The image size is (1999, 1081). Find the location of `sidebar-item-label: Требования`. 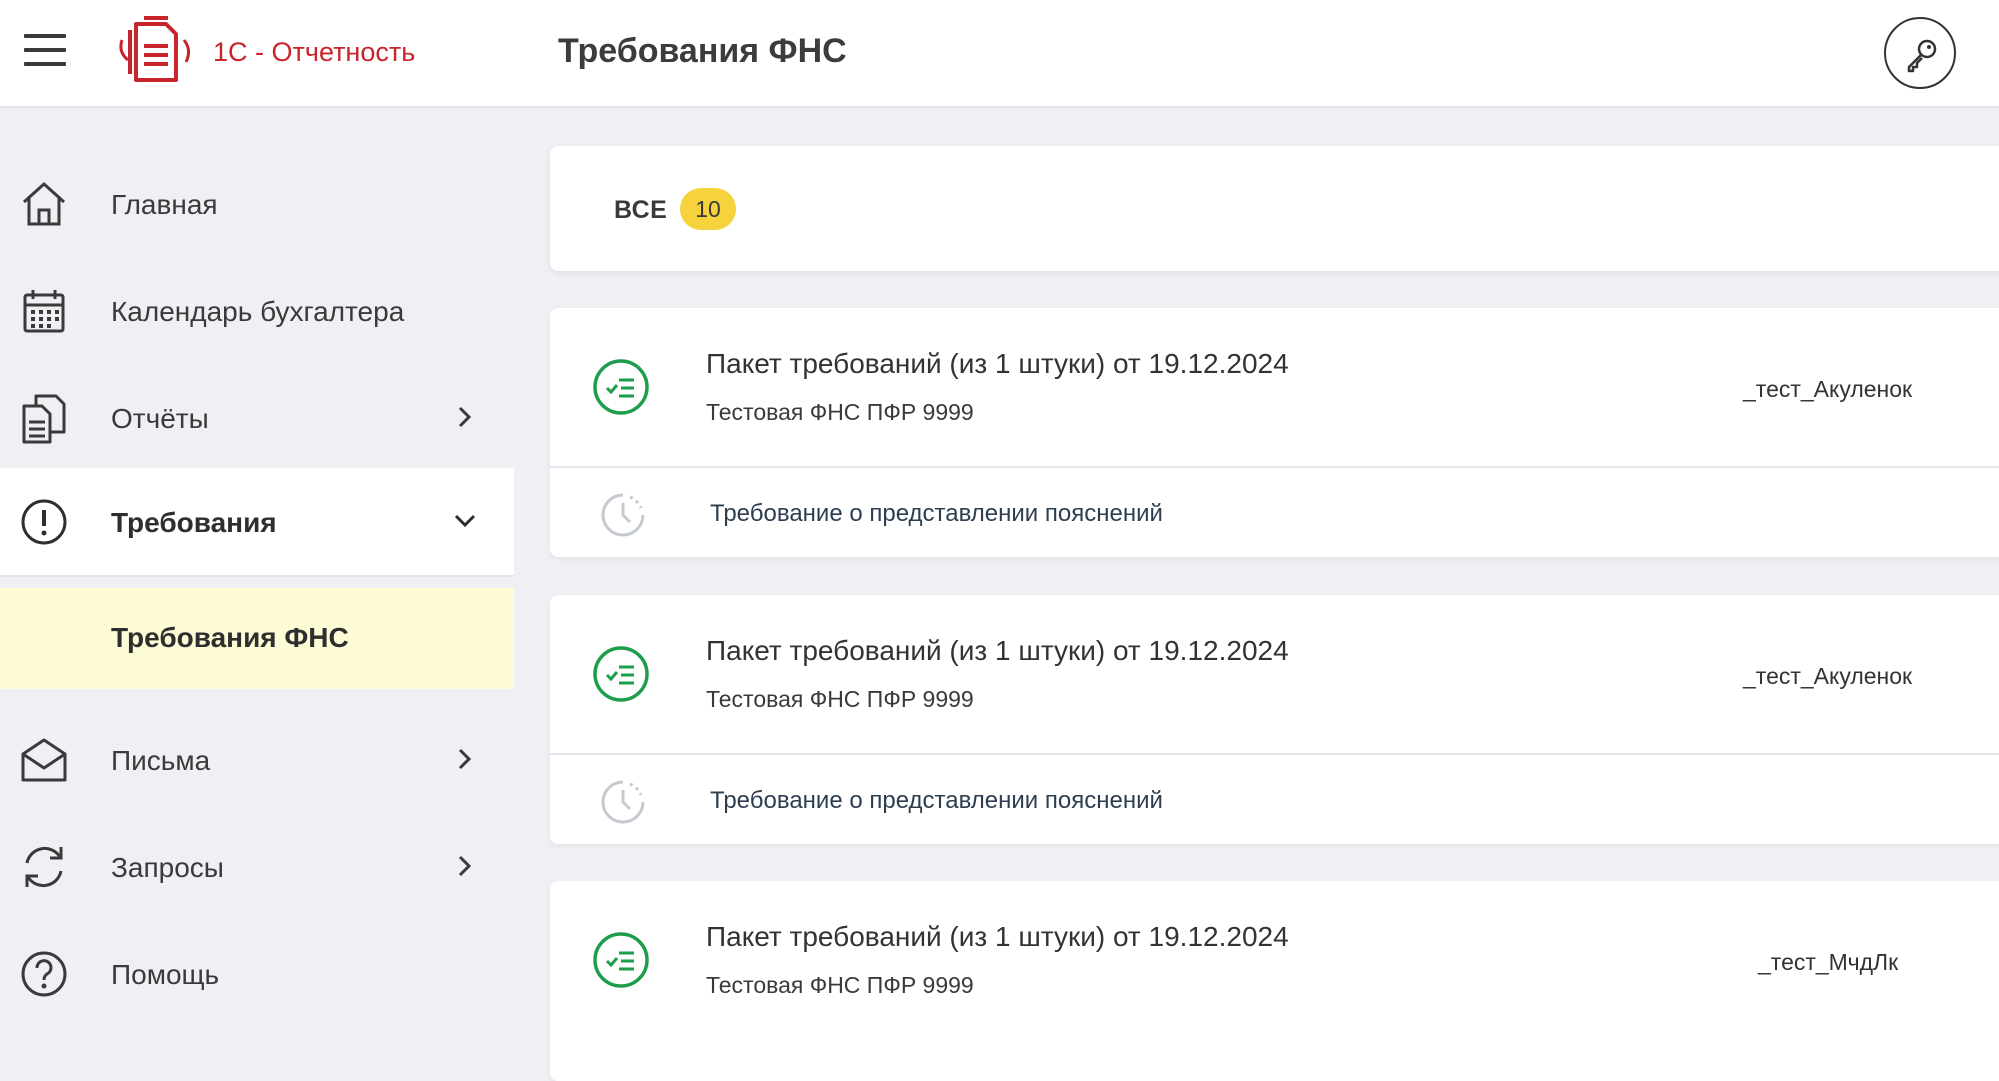

sidebar-item-label: Требования is located at coordinates (194, 522).